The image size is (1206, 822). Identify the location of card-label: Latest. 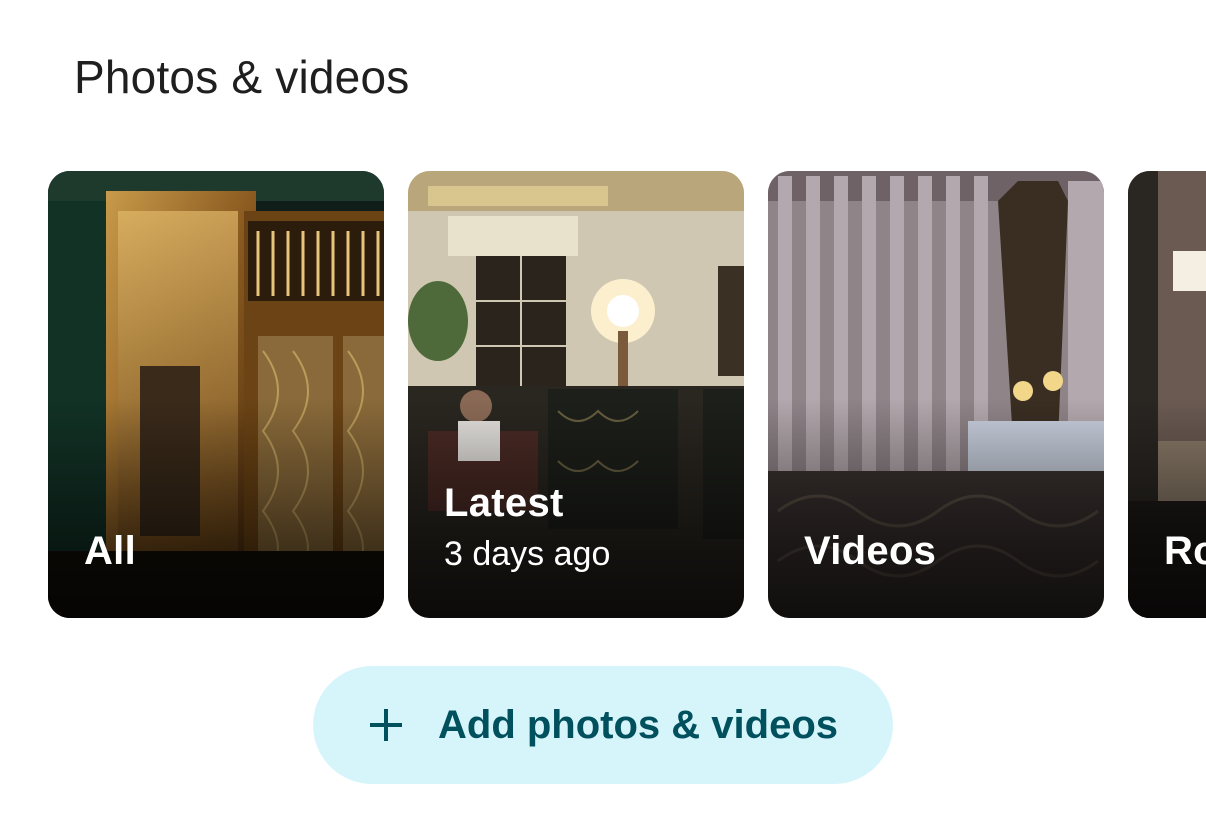
(504, 503).